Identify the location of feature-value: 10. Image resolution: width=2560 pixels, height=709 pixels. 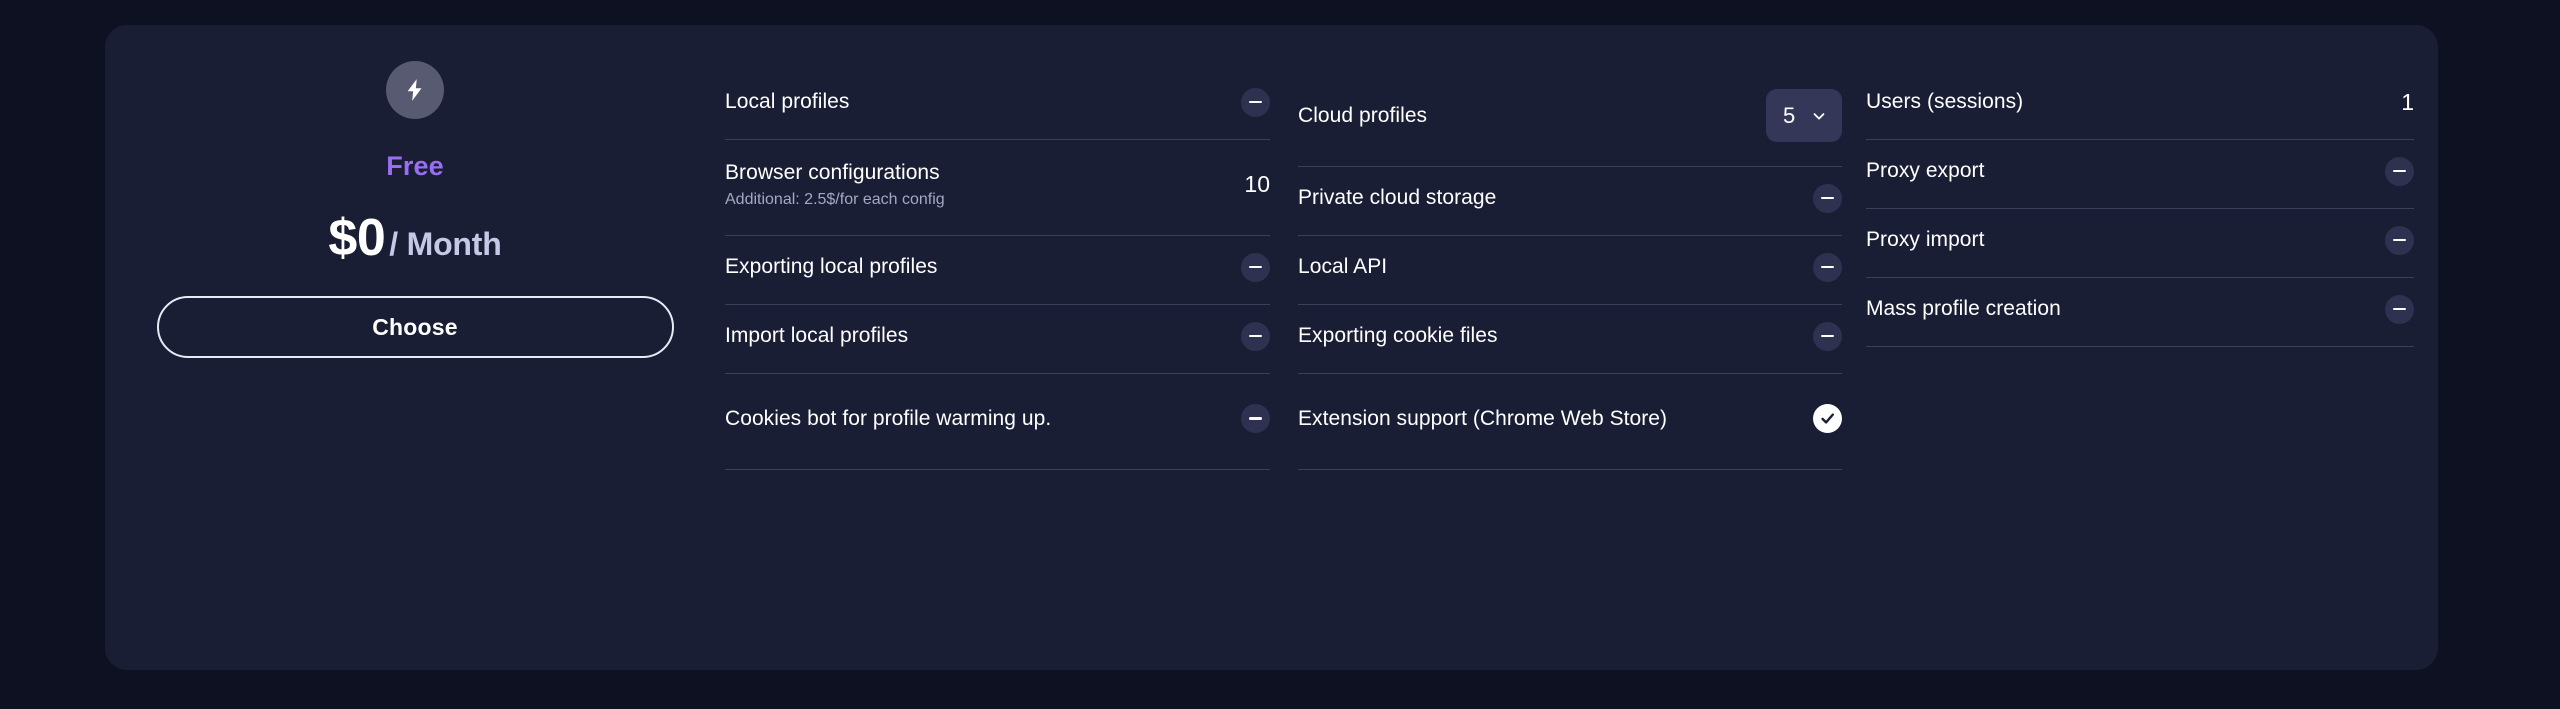
(1255, 184).